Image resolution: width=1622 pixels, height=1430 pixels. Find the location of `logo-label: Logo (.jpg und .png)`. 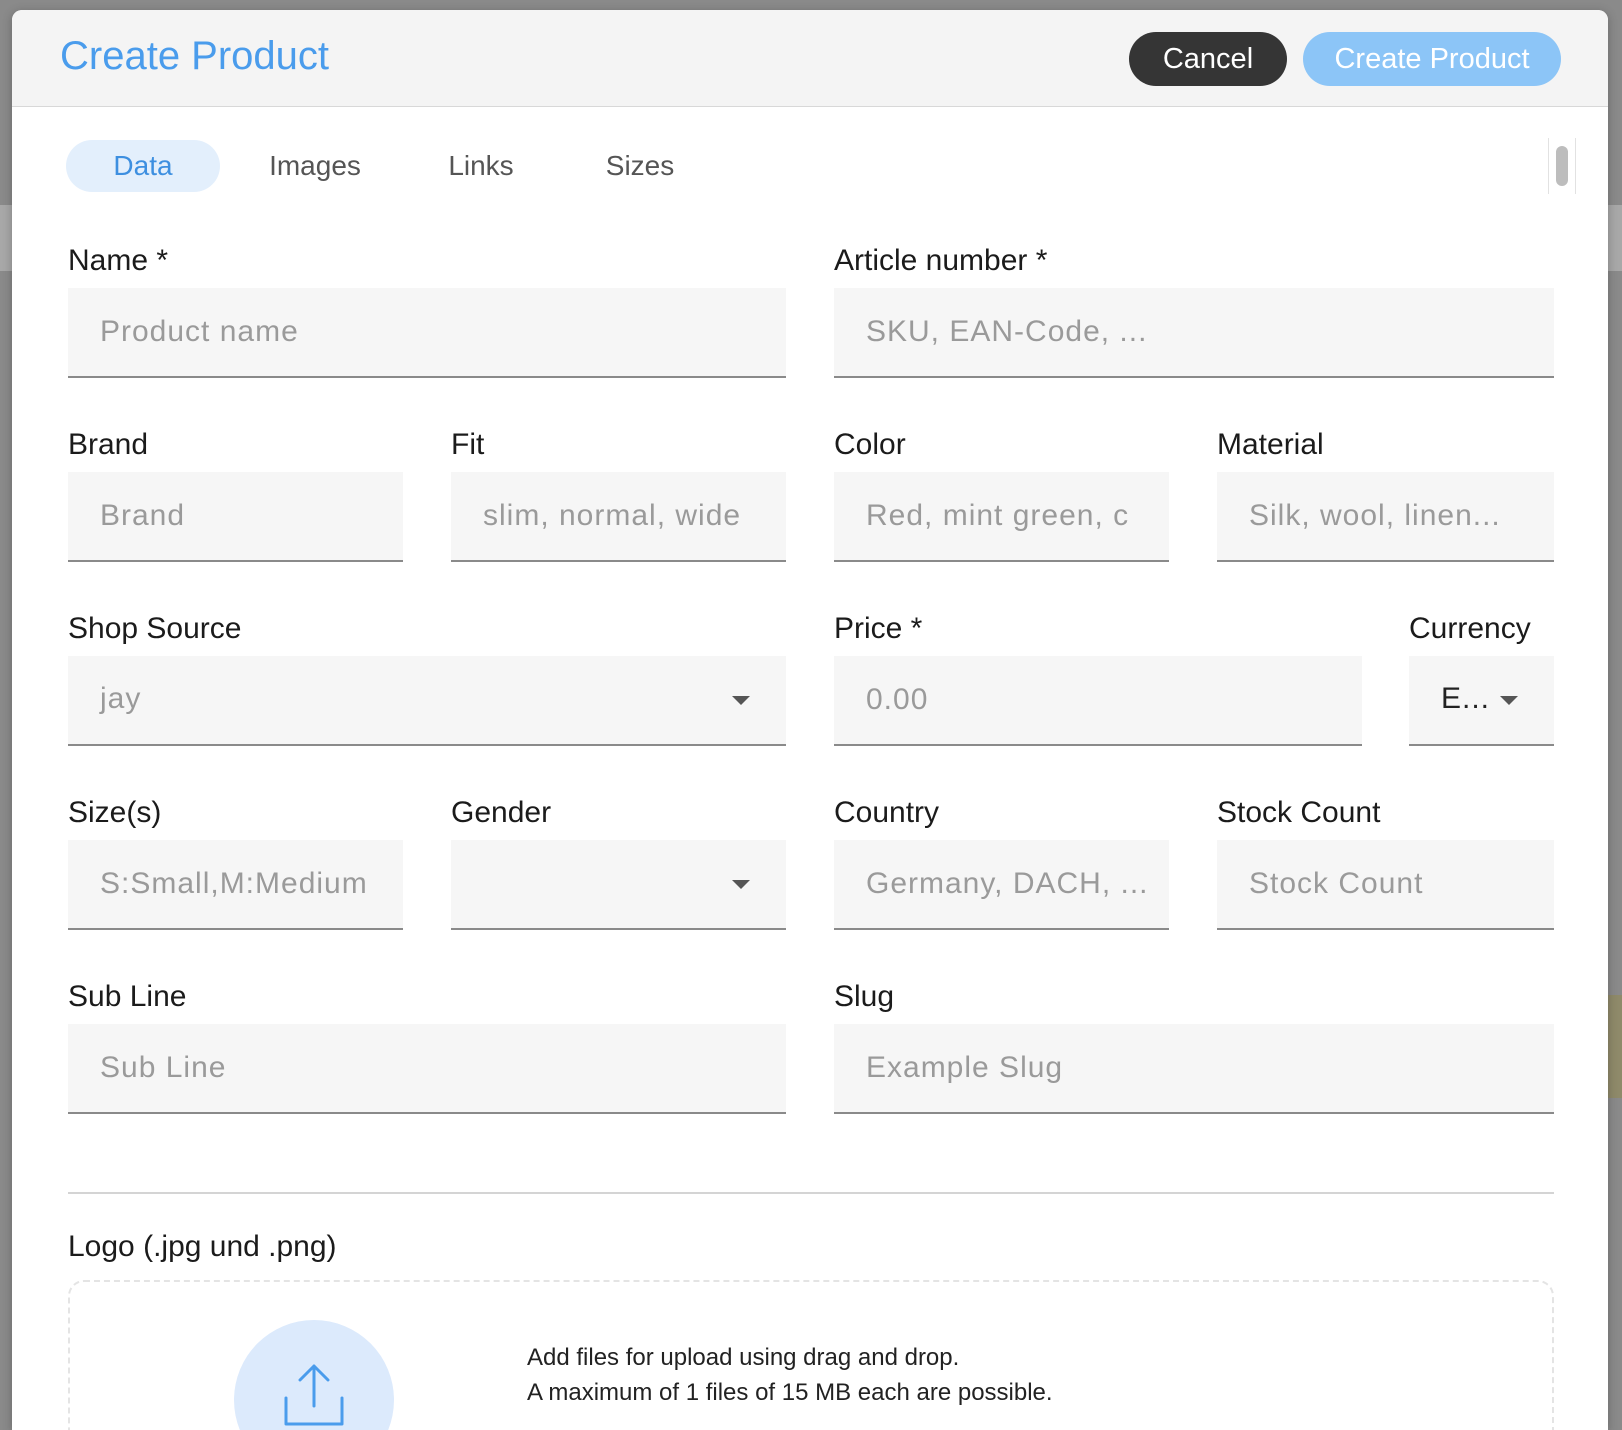

logo-label: Logo (.jpg und .png) is located at coordinates (202, 1246).